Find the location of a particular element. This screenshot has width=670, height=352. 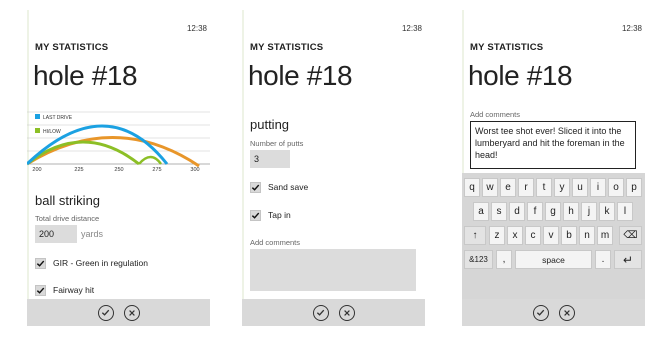

key-comma: , is located at coordinates (504, 259).